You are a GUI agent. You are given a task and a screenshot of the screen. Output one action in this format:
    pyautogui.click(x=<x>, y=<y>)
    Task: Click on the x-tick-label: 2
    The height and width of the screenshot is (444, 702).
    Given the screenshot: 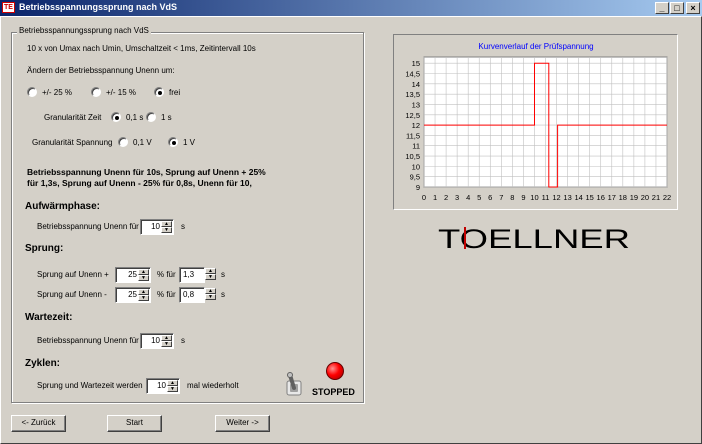 What is the action you would take?
    pyautogui.click(x=446, y=197)
    